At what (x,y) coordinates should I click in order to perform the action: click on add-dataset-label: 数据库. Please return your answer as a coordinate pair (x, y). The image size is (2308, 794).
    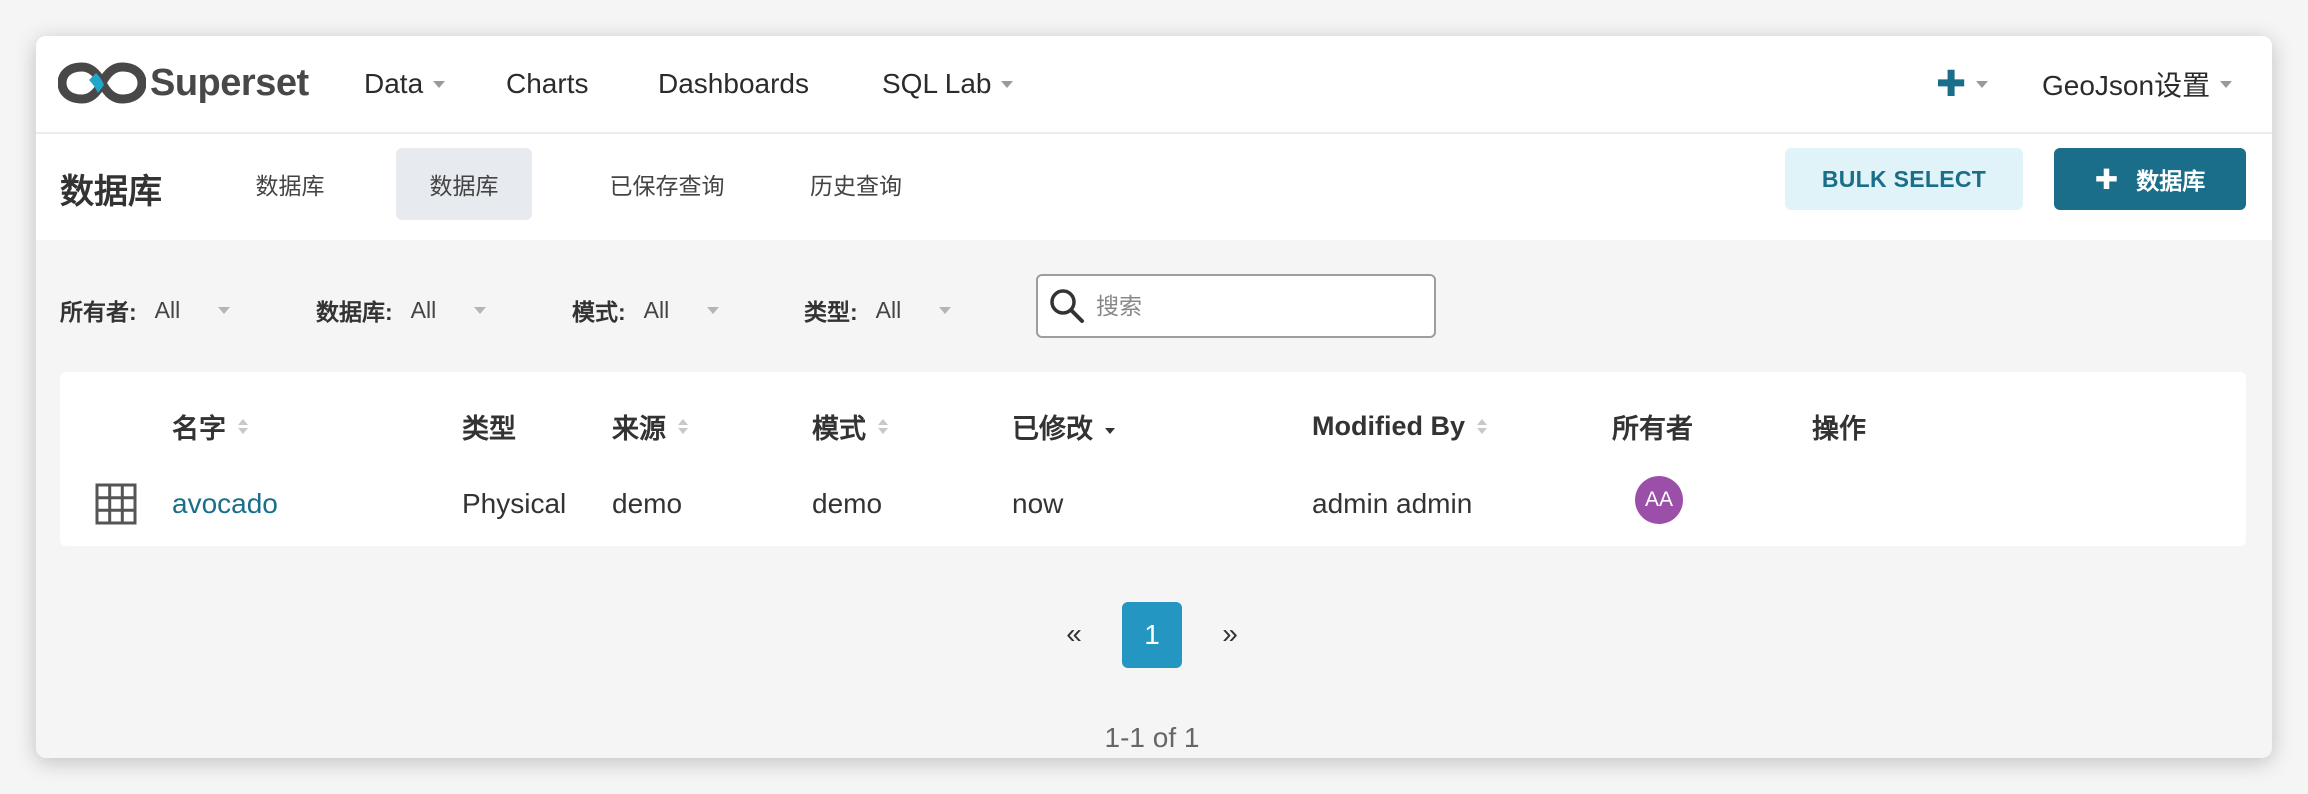
    Looking at the image, I should click on (2171, 181).